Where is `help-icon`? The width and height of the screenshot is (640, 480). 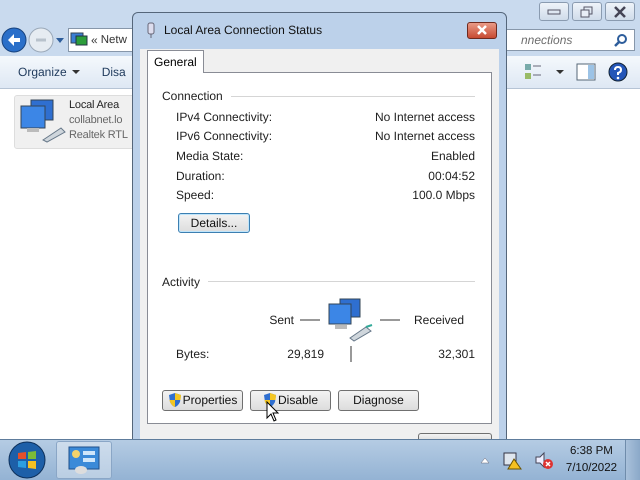
help-icon is located at coordinates (618, 72).